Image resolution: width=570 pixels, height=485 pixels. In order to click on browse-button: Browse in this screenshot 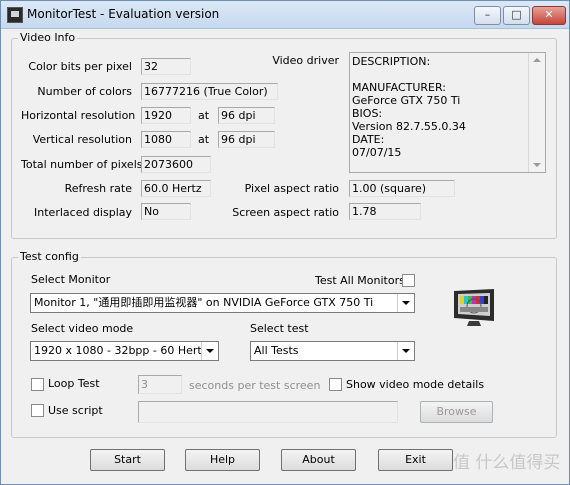, I will do `click(456, 412)`.